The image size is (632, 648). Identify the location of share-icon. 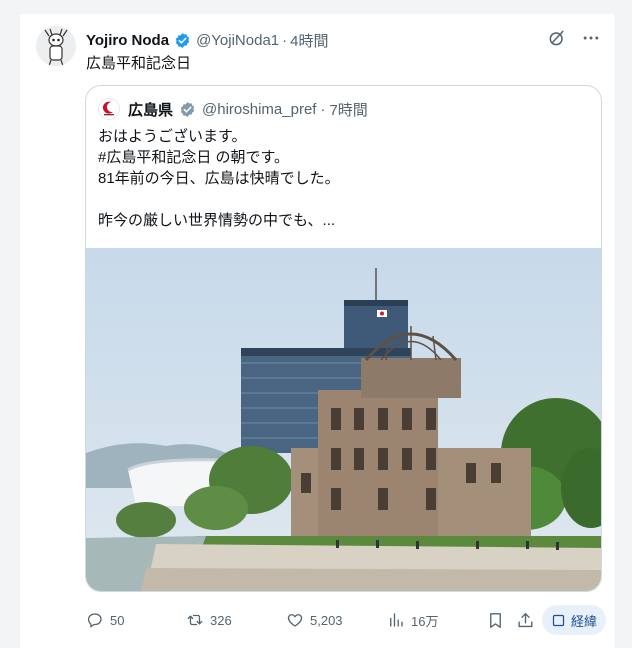
(525, 620).